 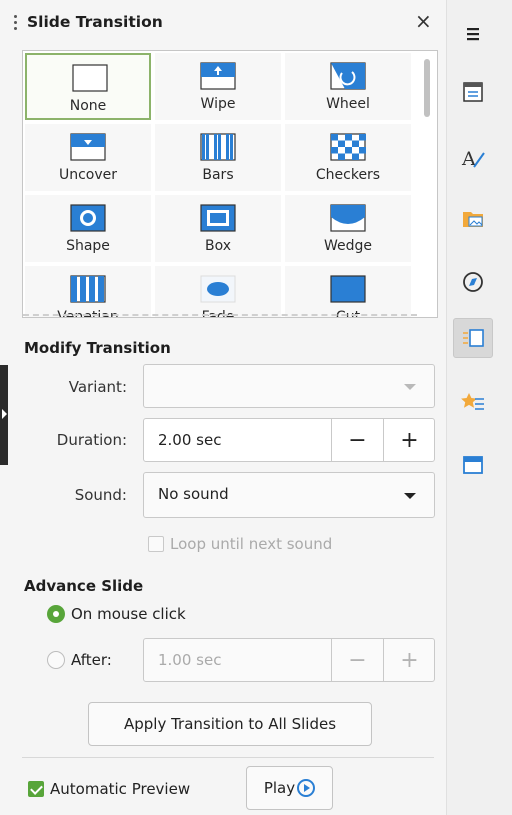 I want to click on transition-box: Box, so click(x=218, y=228).